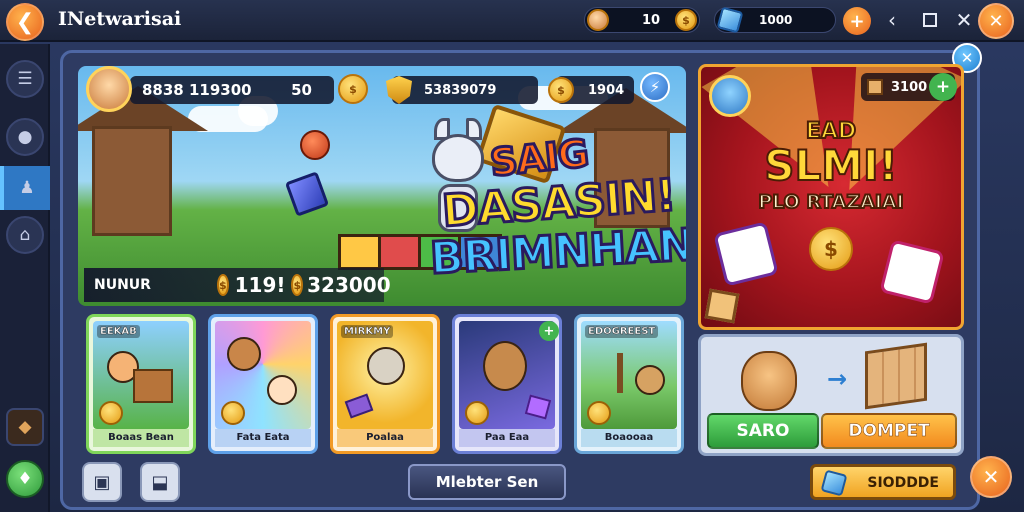 This screenshot has width=1024, height=512. I want to click on card-3: MIRKMY Poalaa, so click(385, 384).